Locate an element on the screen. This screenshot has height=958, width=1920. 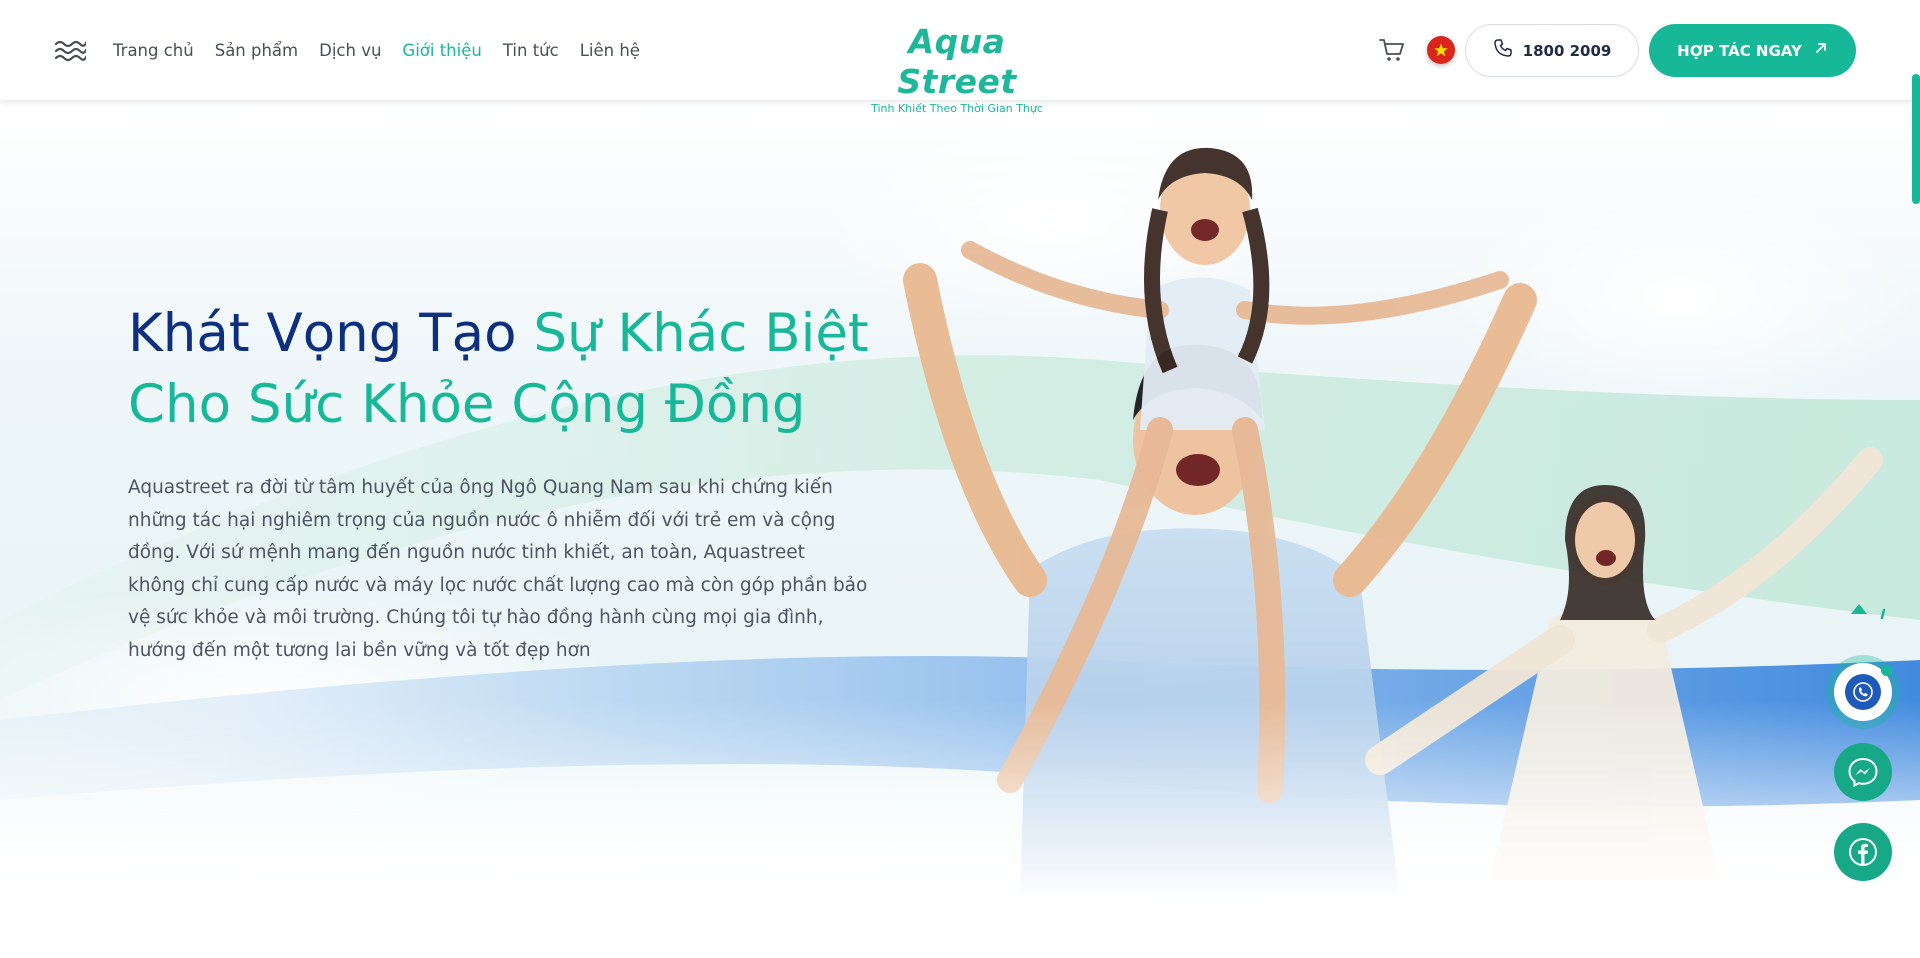
vietnam-flag-icon is located at coordinates (1441, 50).